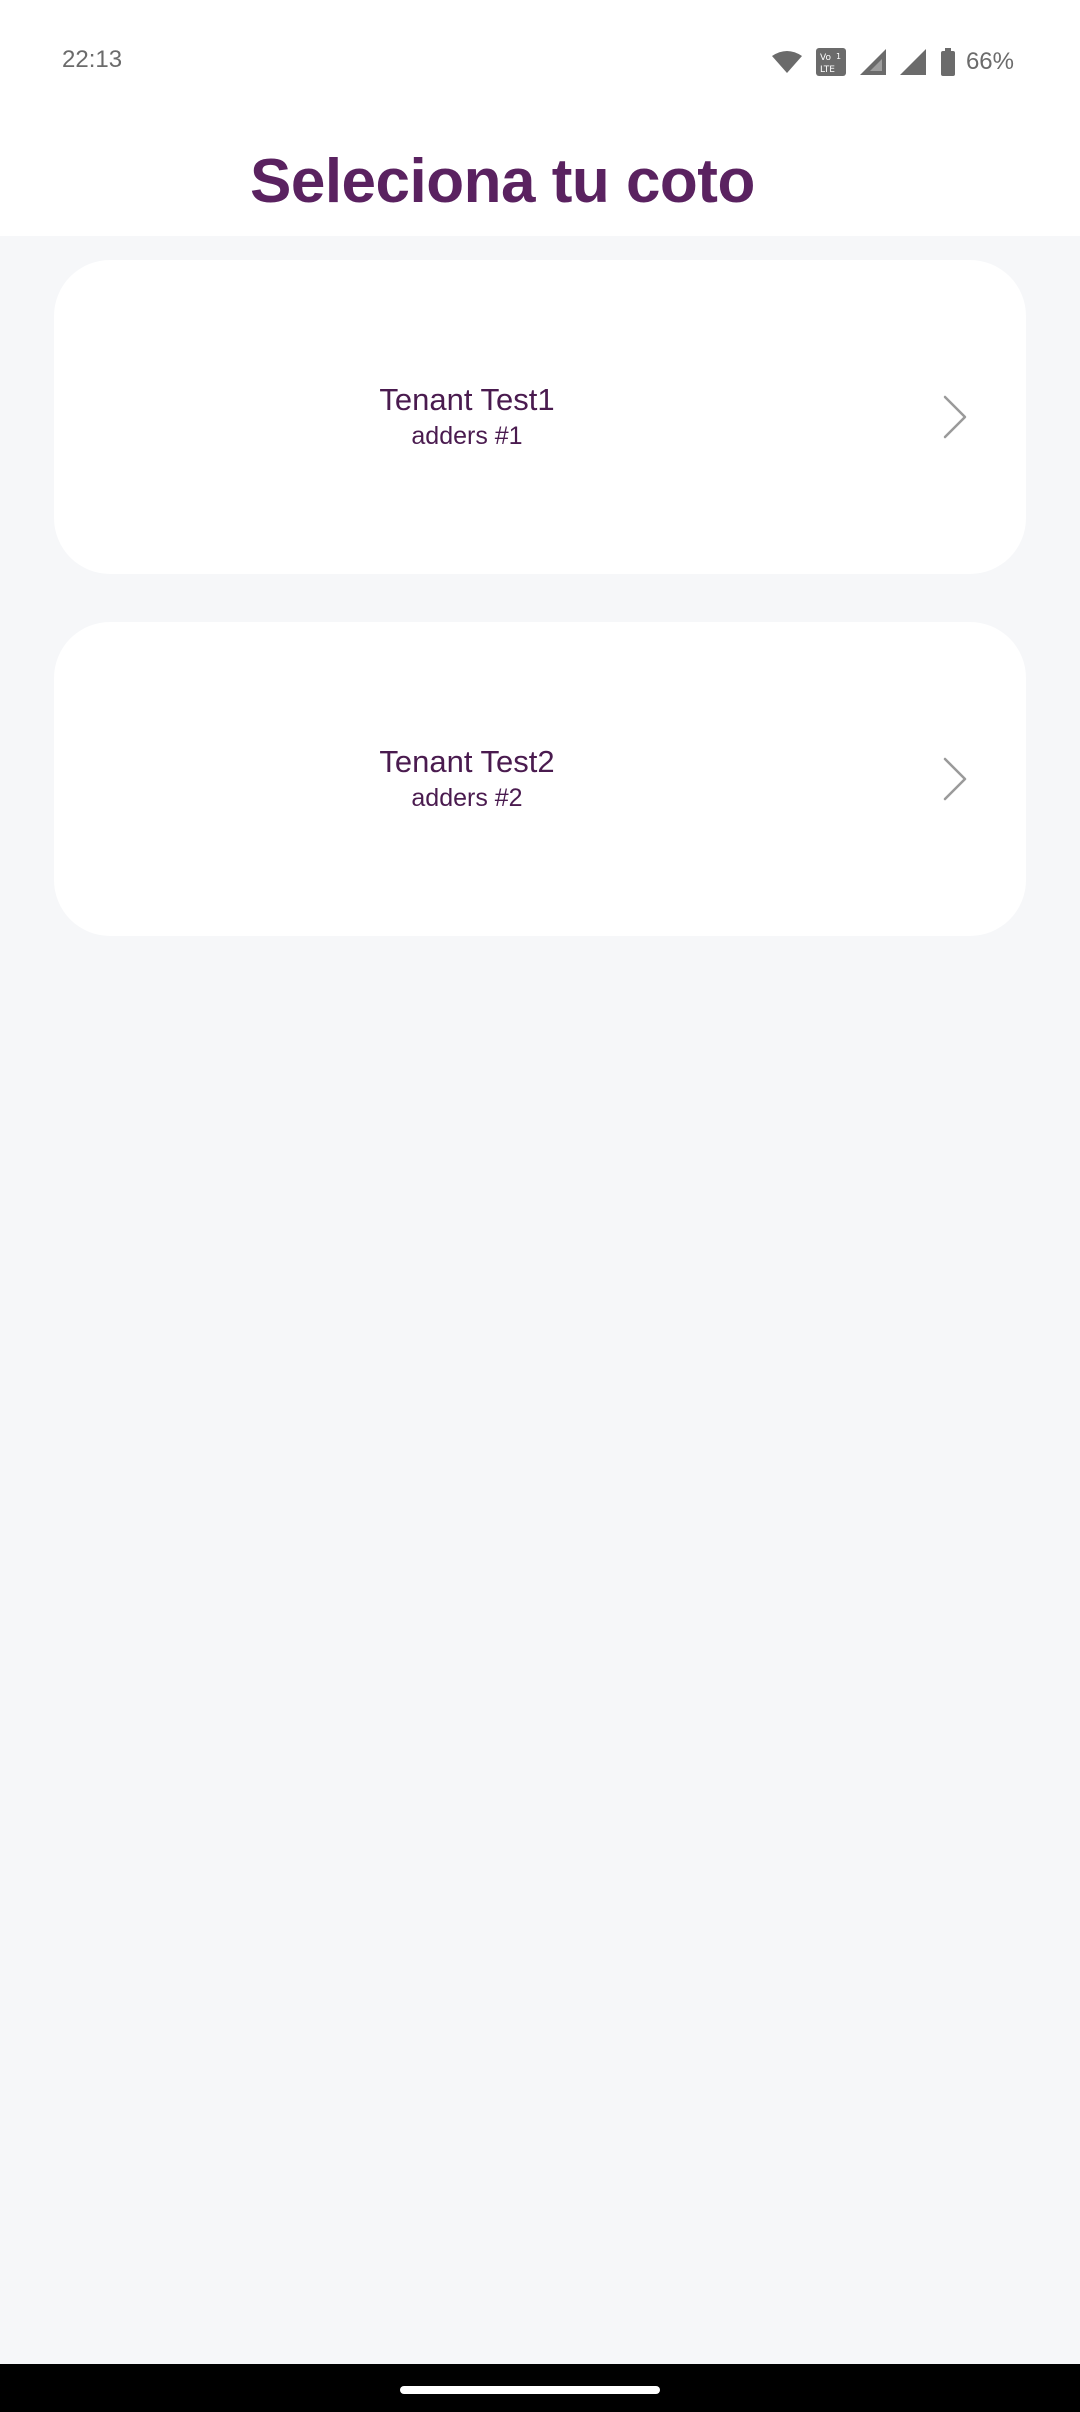  Describe the element at coordinates (467, 798) in the screenshot. I see `tenant-address: adders #2` at that location.